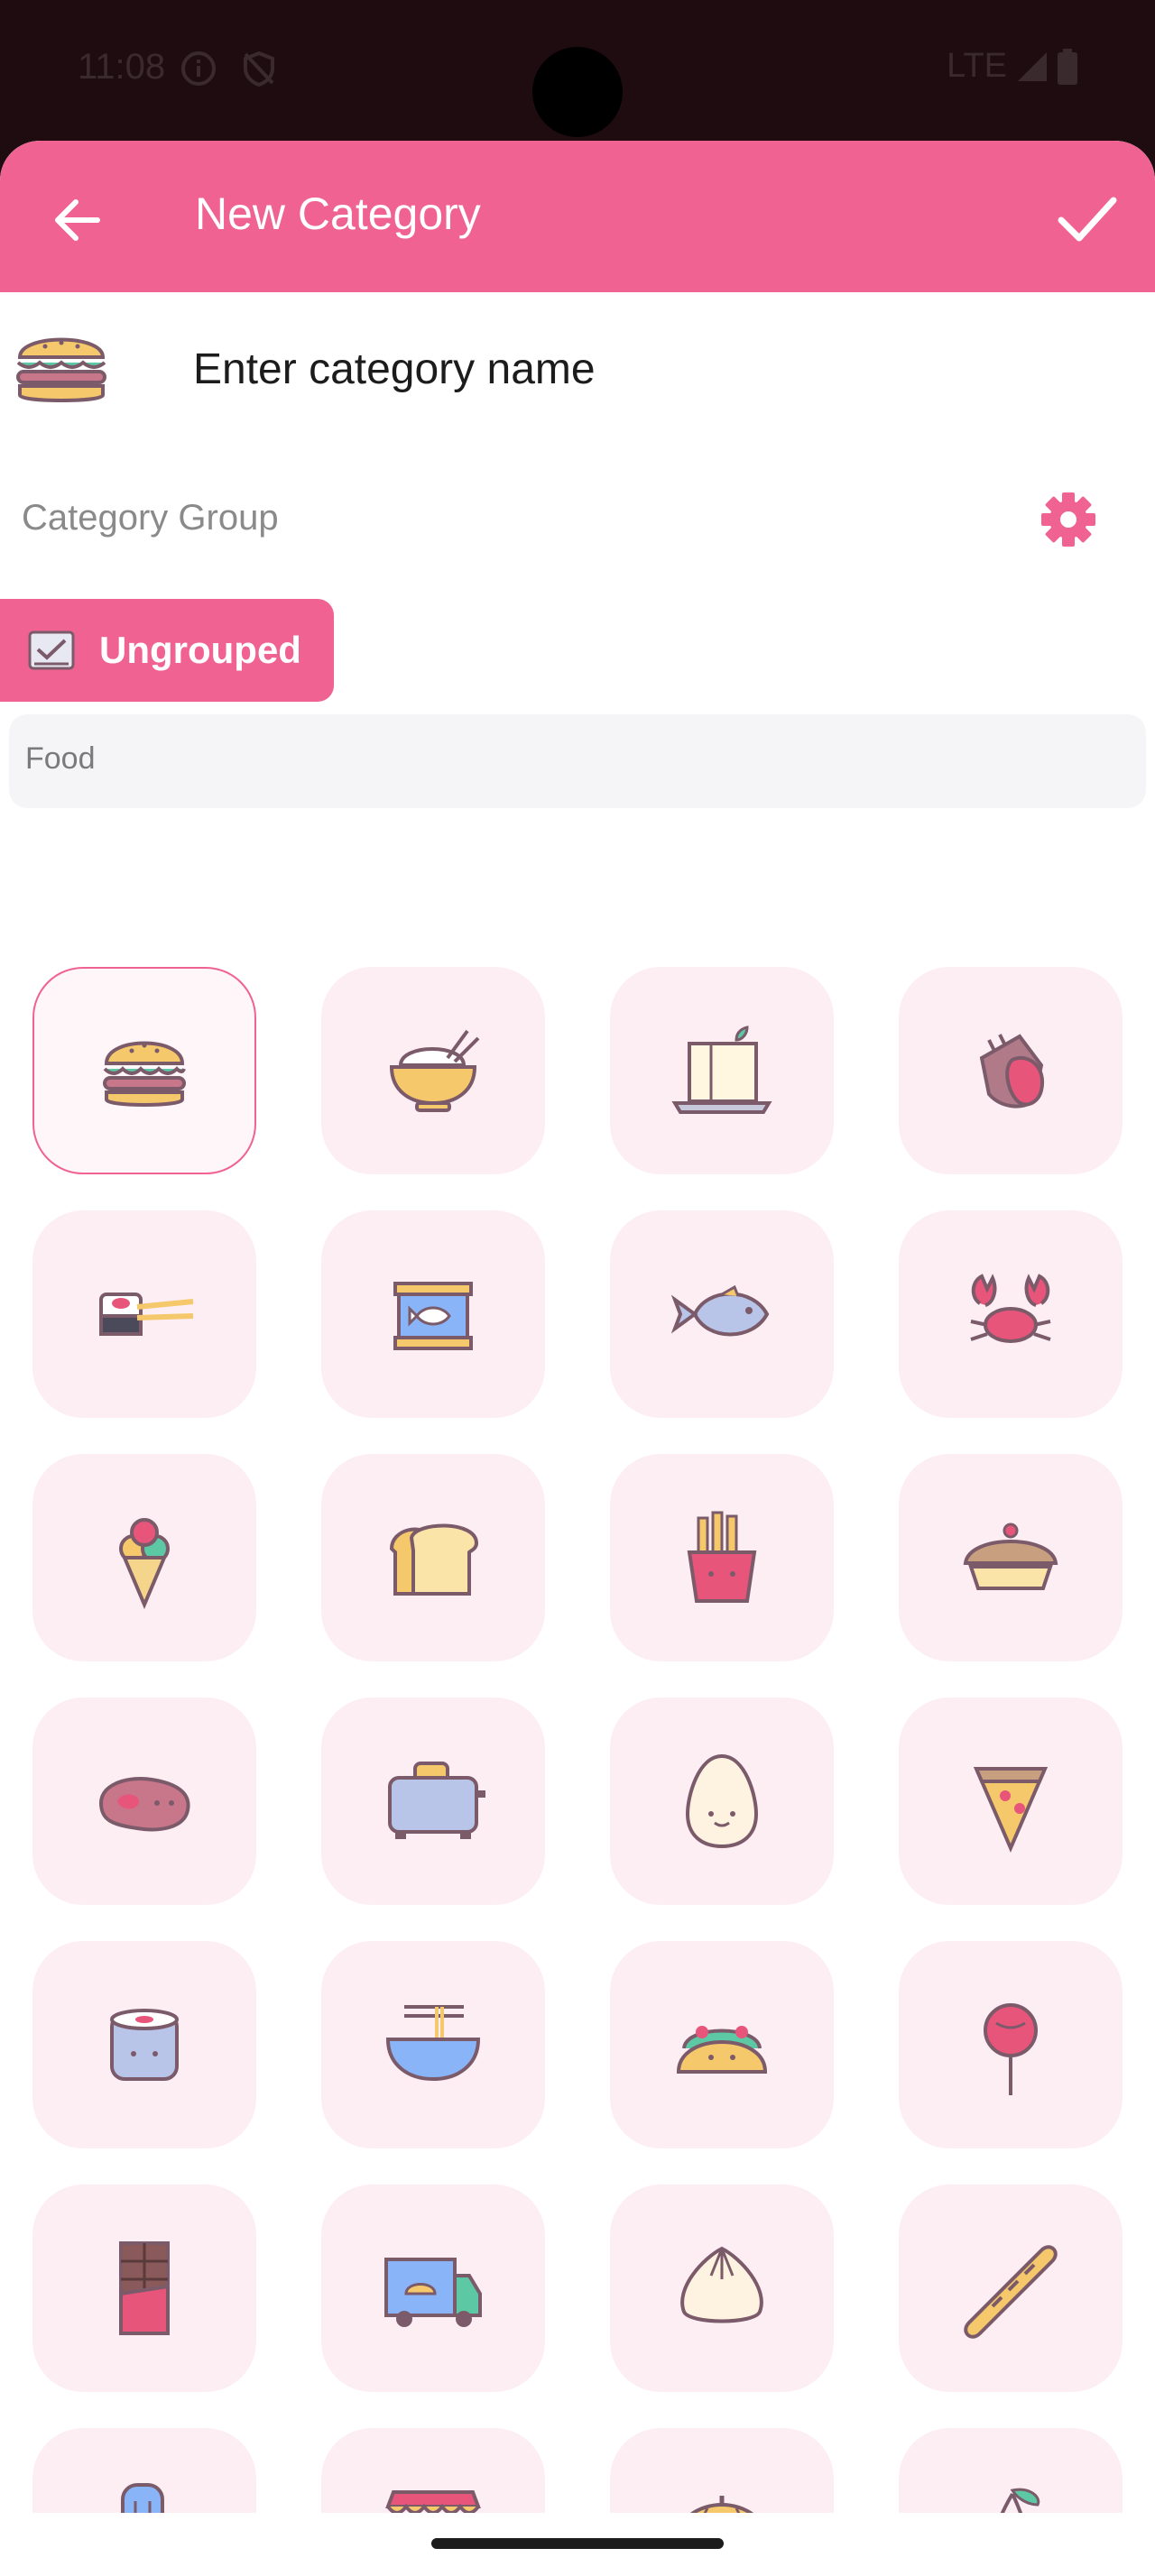 The height and width of the screenshot is (2576, 1155). Describe the element at coordinates (338, 214) in the screenshot. I see `page-title: New Category` at that location.